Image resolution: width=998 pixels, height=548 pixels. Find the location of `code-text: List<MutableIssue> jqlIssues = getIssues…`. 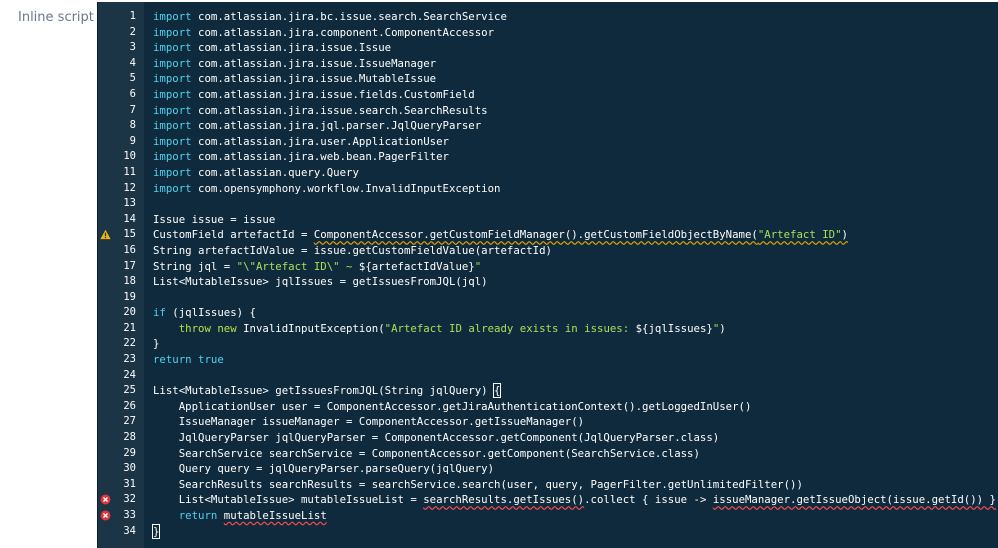

code-text: List<MutableIssue> jqlIssues = getIssues… is located at coordinates (320, 282).